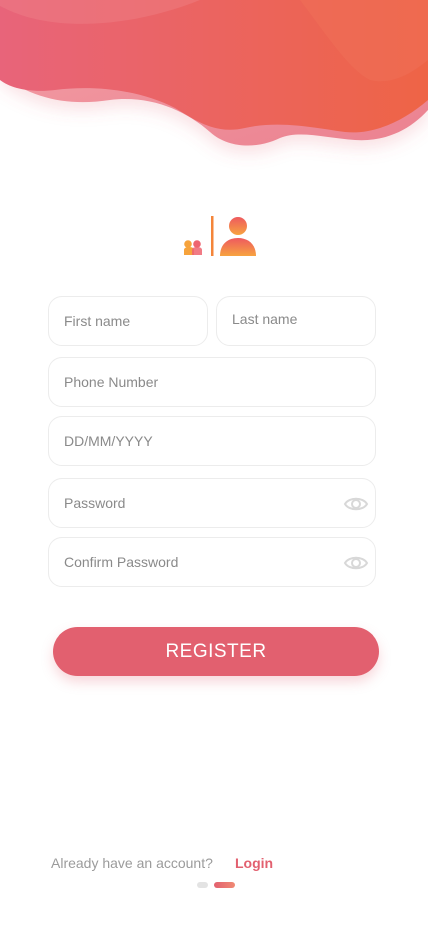 Image resolution: width=428 pixels, height=926 pixels. I want to click on dob-field, so click(212, 441).